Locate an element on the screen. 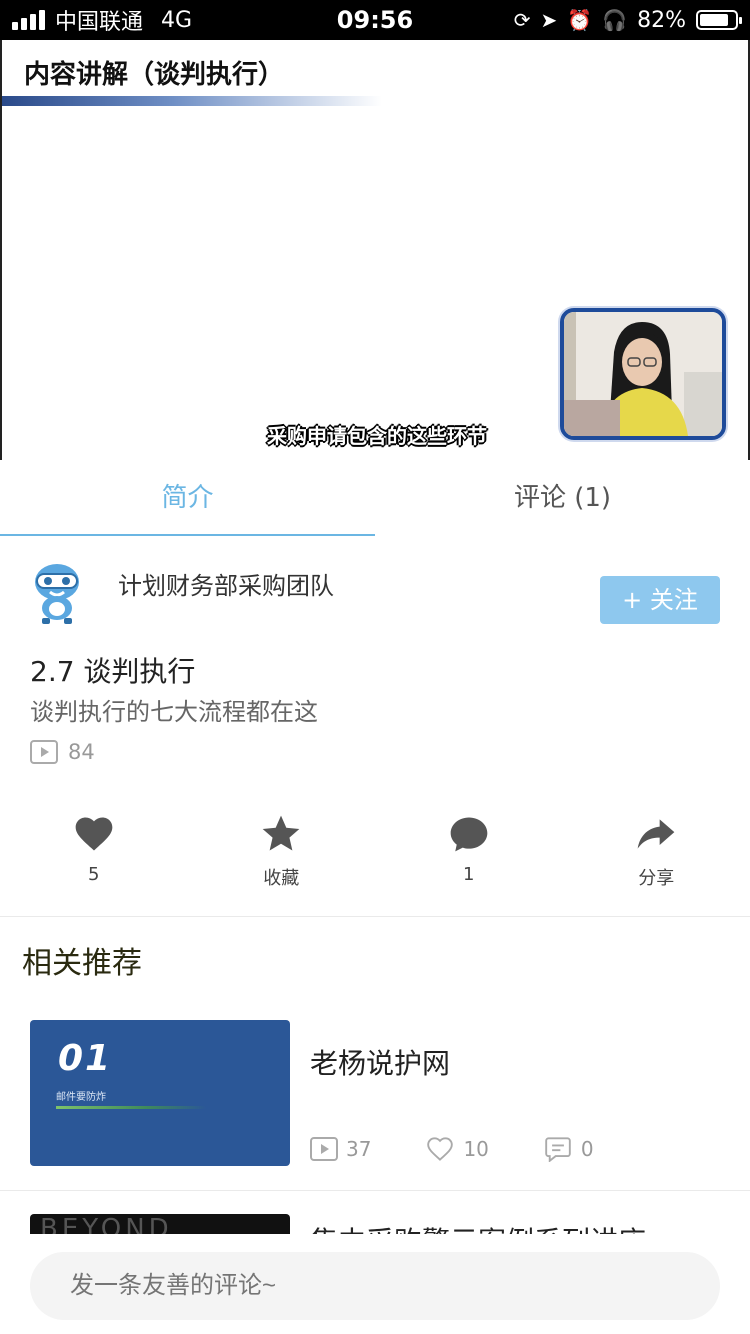 The height and width of the screenshot is (1334, 750). status-bar: 中国联通 4G 09:56 ⟳ ➤ ⏰ 🎧 82% is located at coordinates (375, 20).